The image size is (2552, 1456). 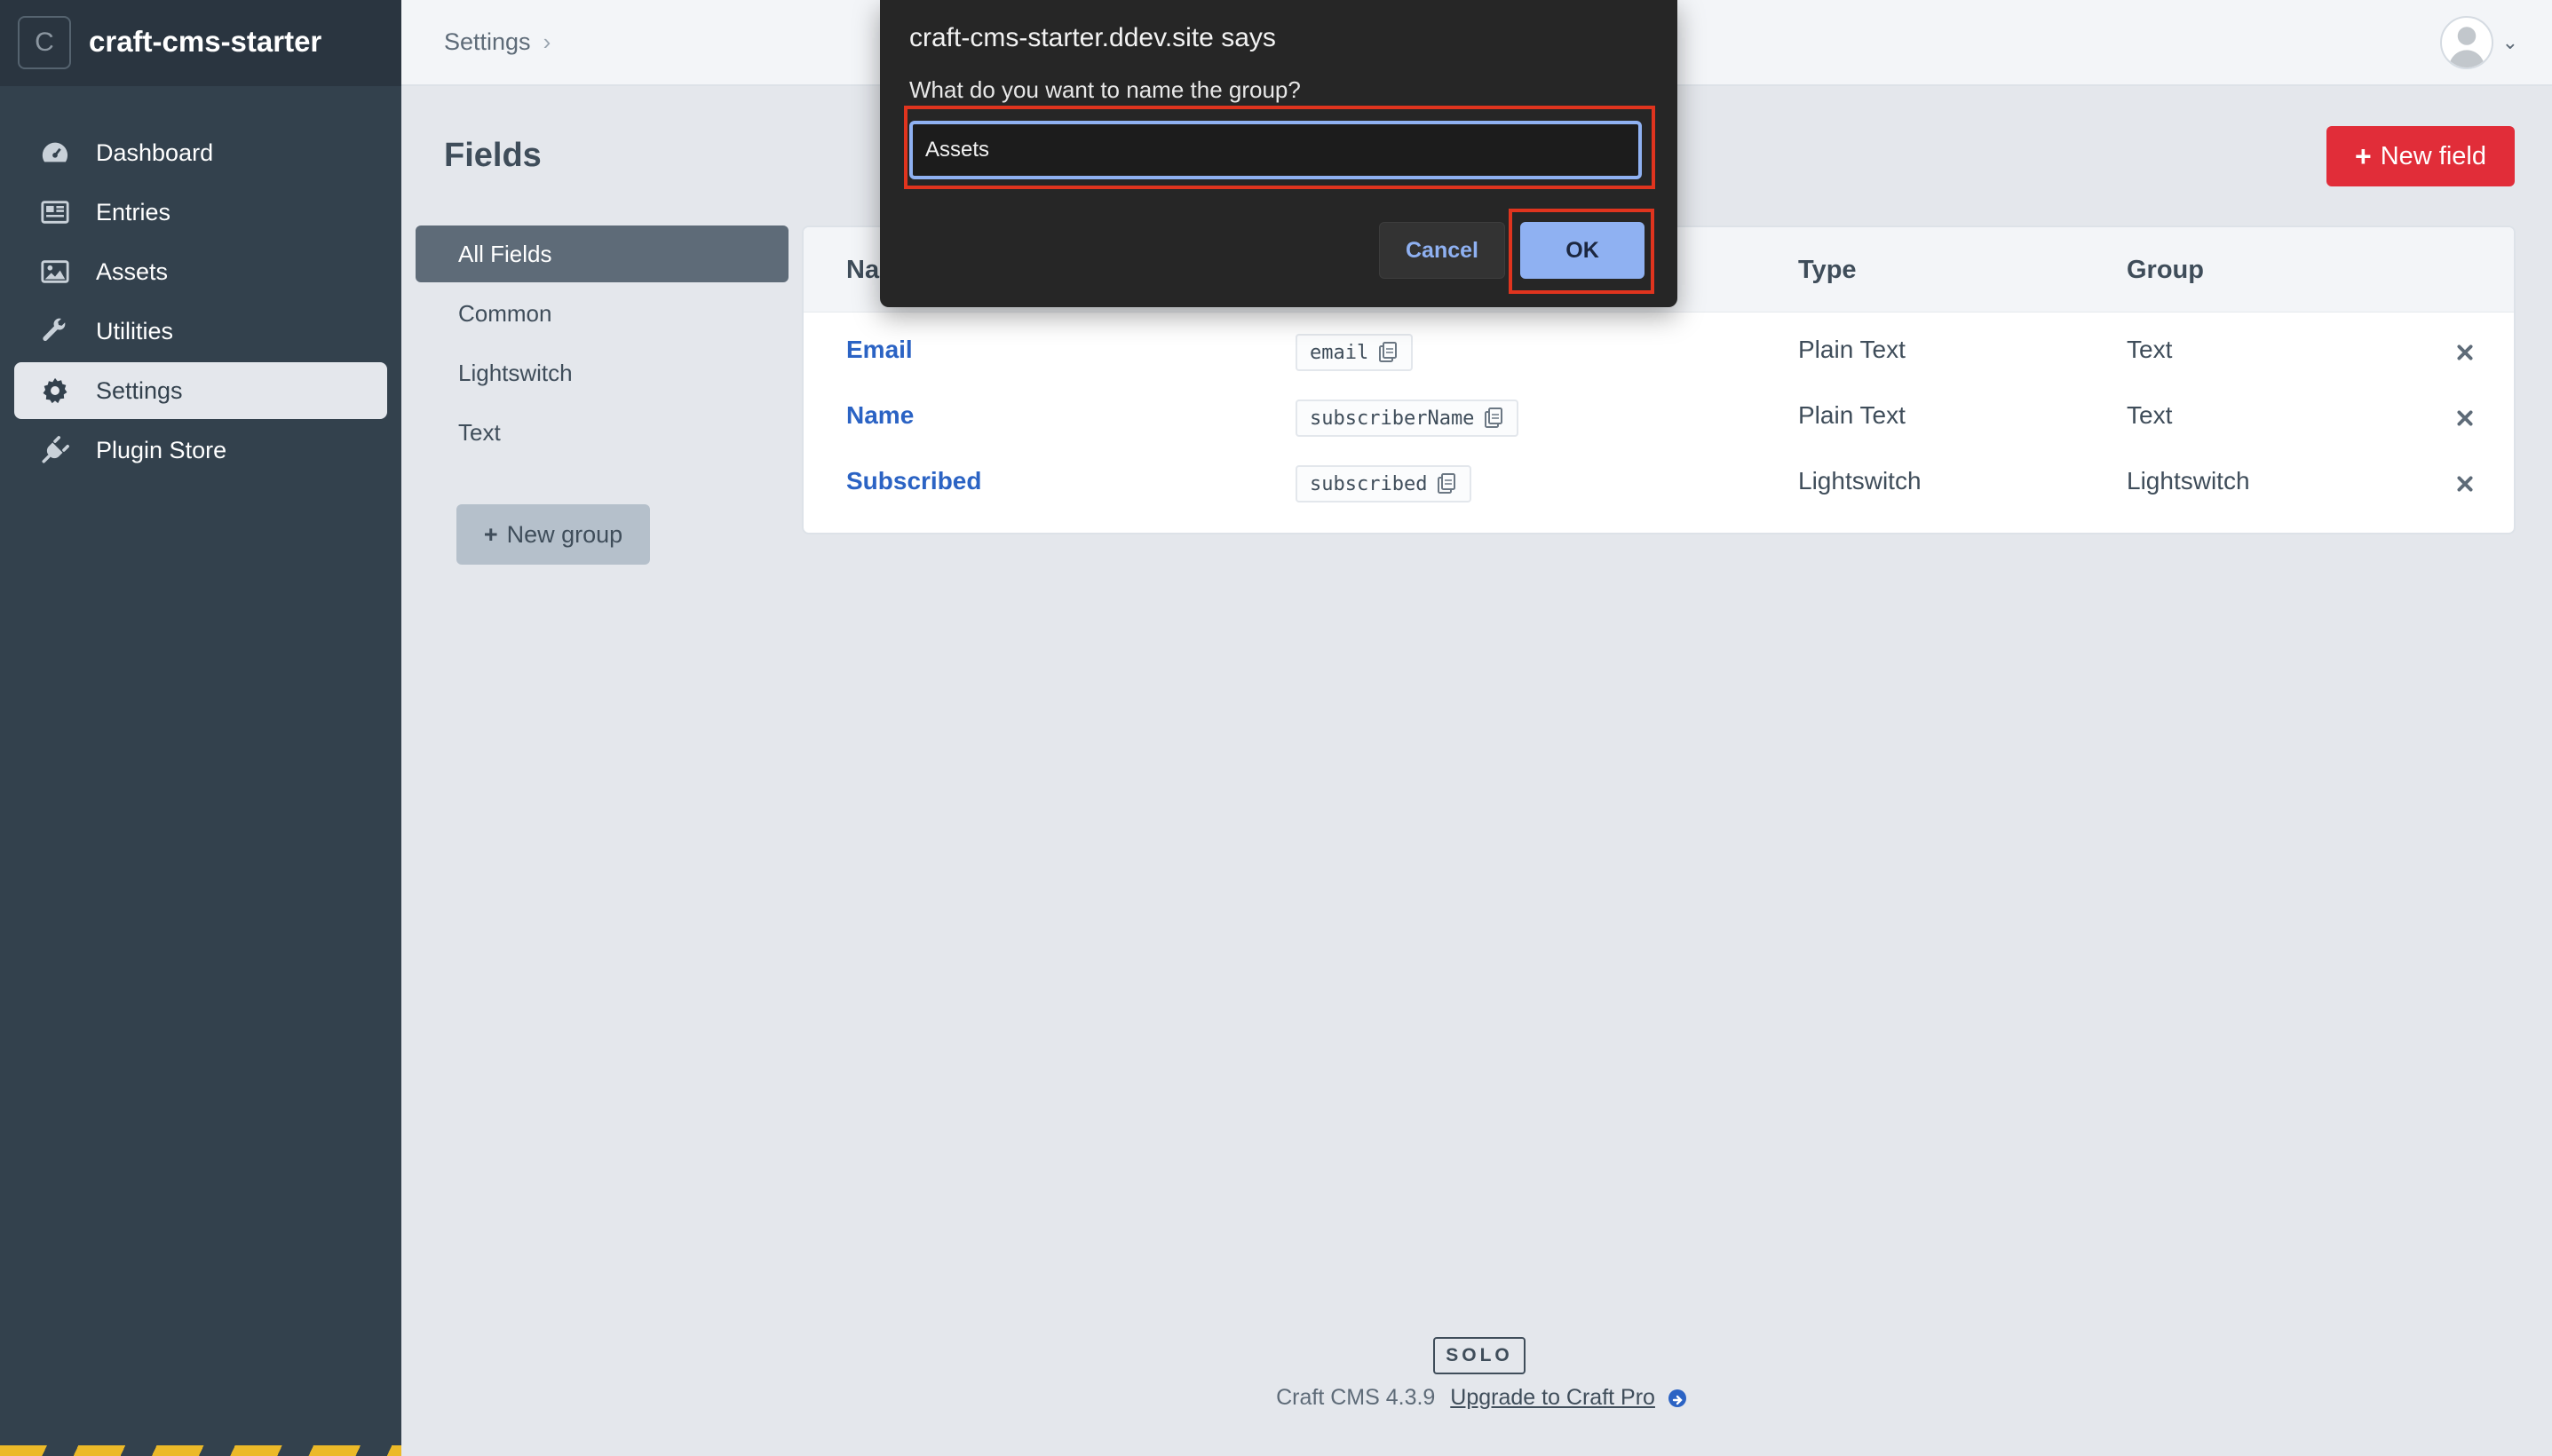 I want to click on new-field-button: + New field, so click(x=2420, y=156).